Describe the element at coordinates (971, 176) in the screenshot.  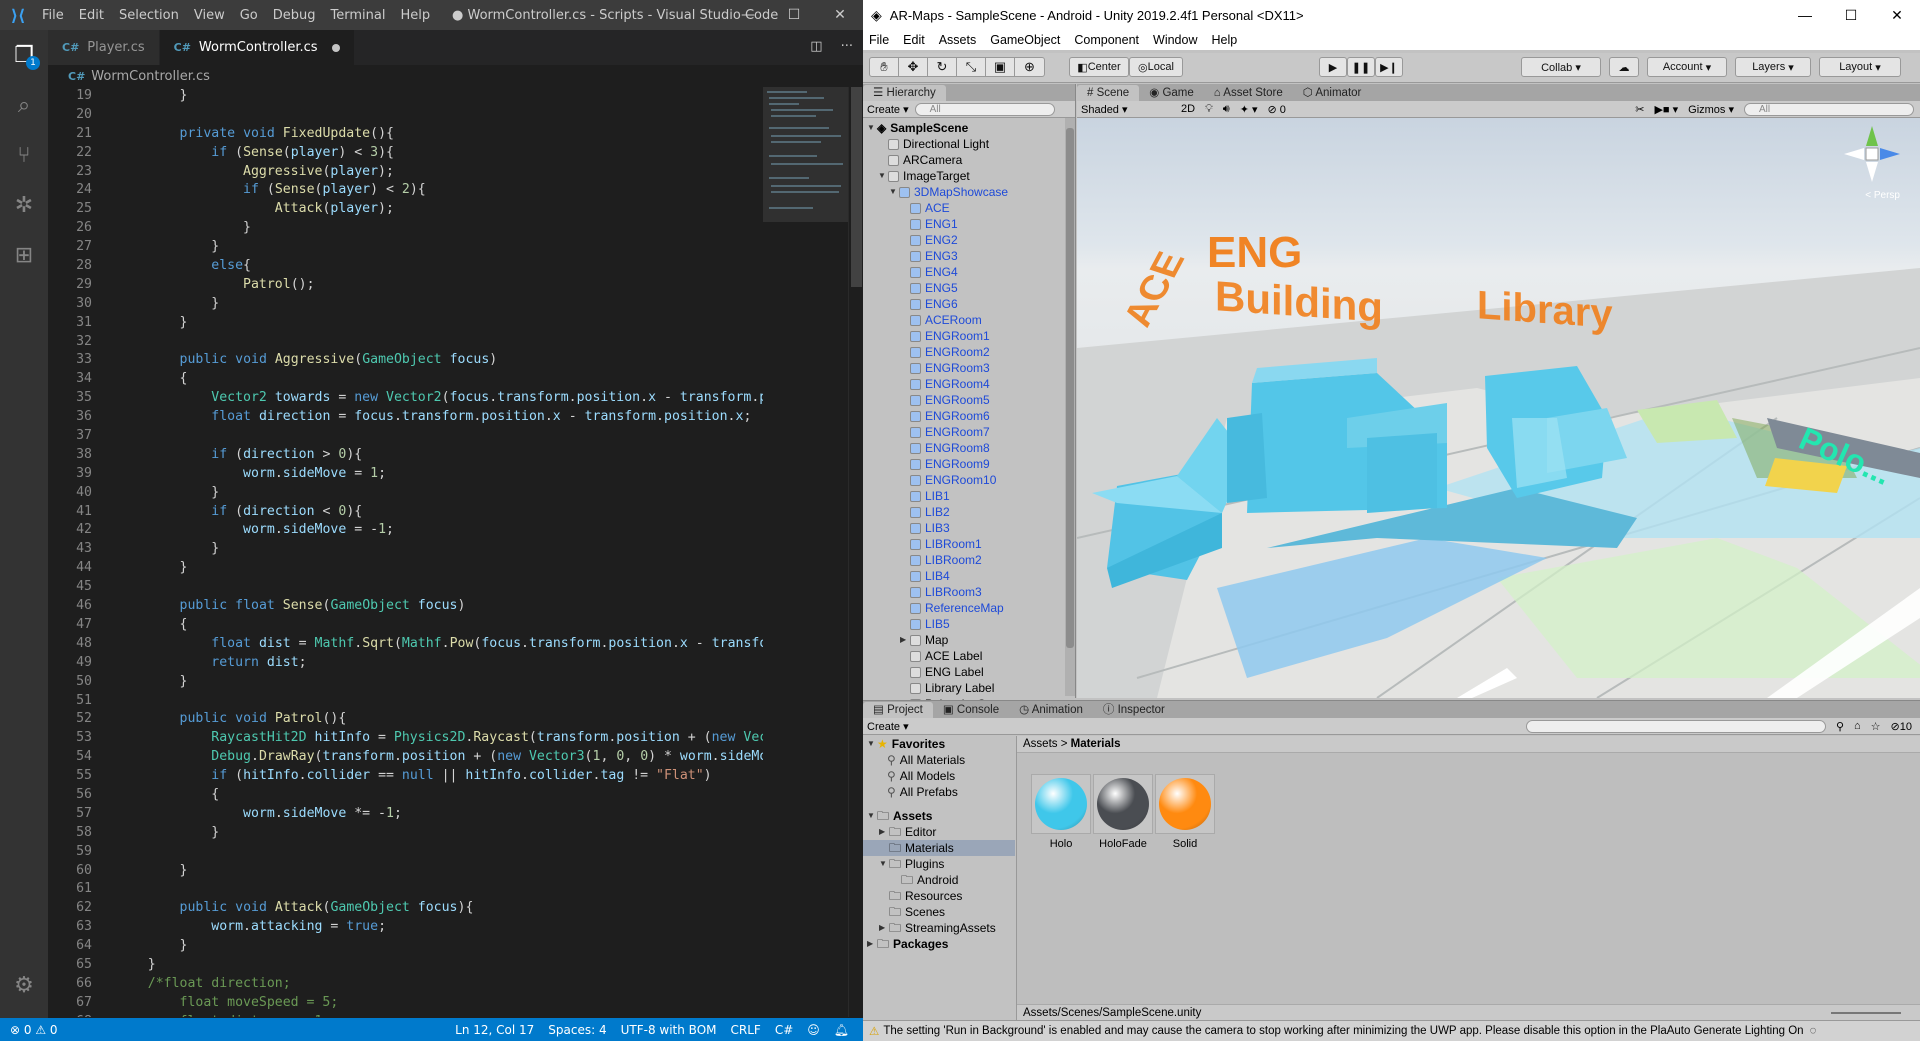
I see `hierarchy-item: ▼ ImageTarget` at that location.